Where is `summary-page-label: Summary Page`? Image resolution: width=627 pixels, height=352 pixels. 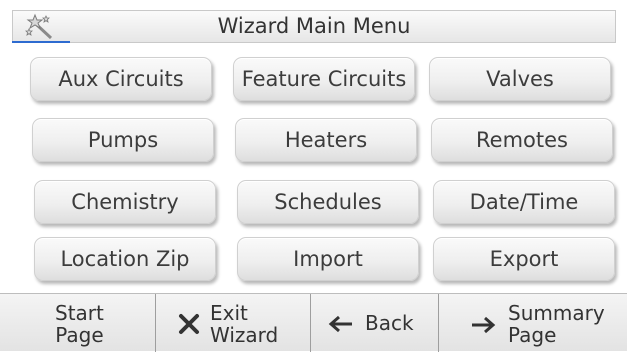
summary-page-label: Summary Page is located at coordinates (556, 324).